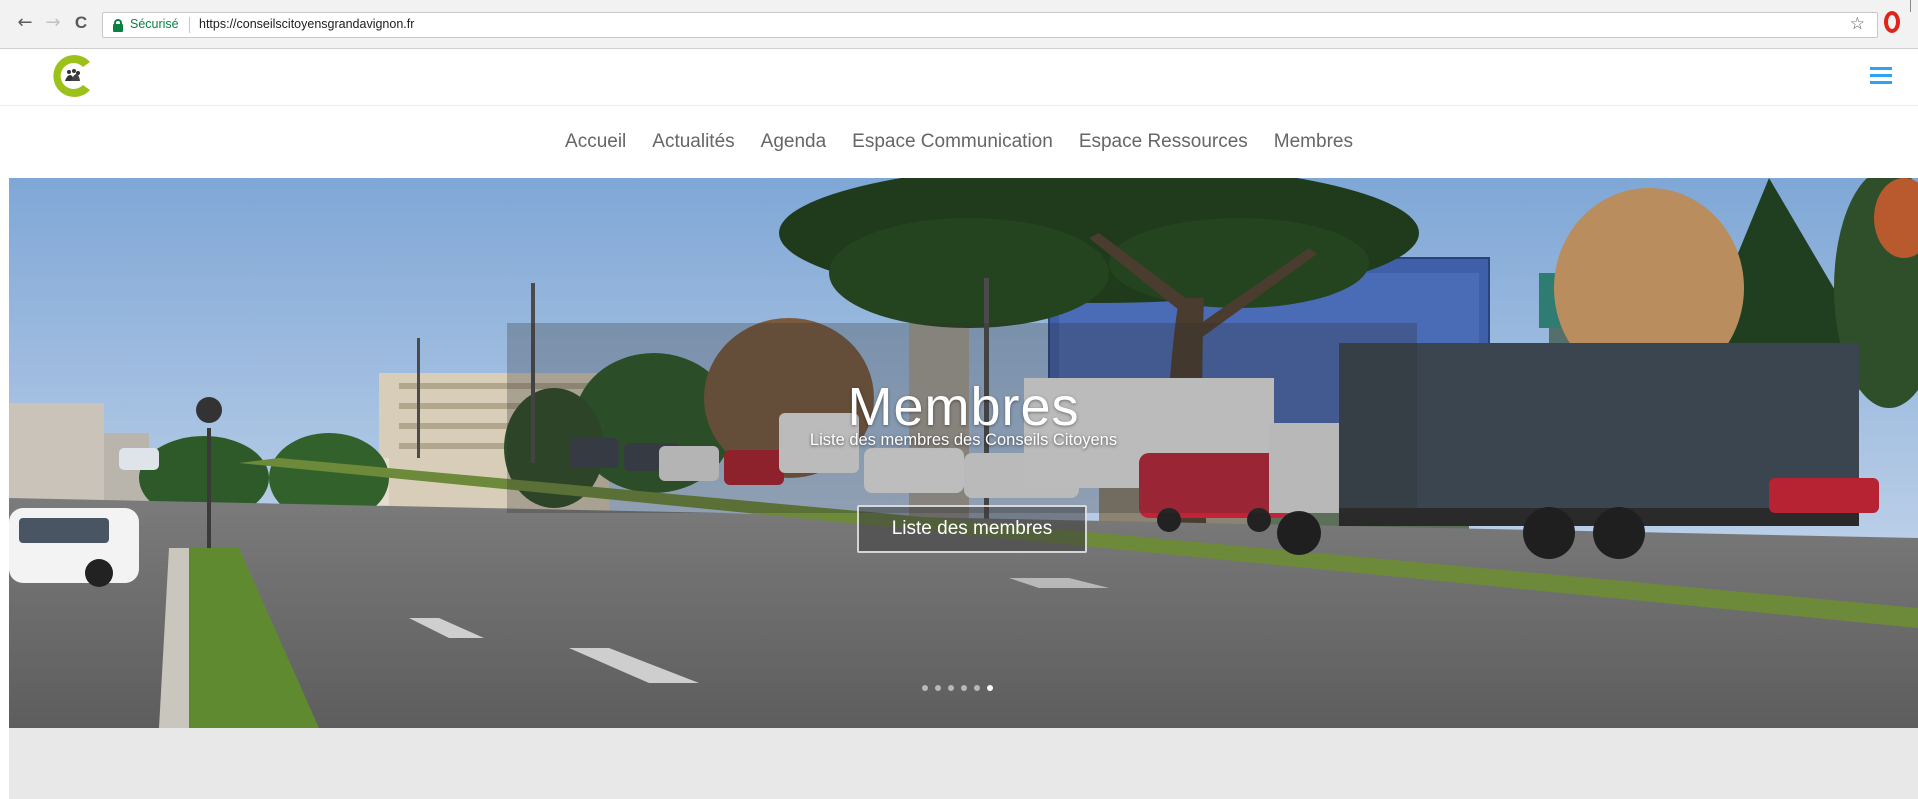 This screenshot has height=799, width=1918. I want to click on forward-arrow-icon: →, so click(53, 23).